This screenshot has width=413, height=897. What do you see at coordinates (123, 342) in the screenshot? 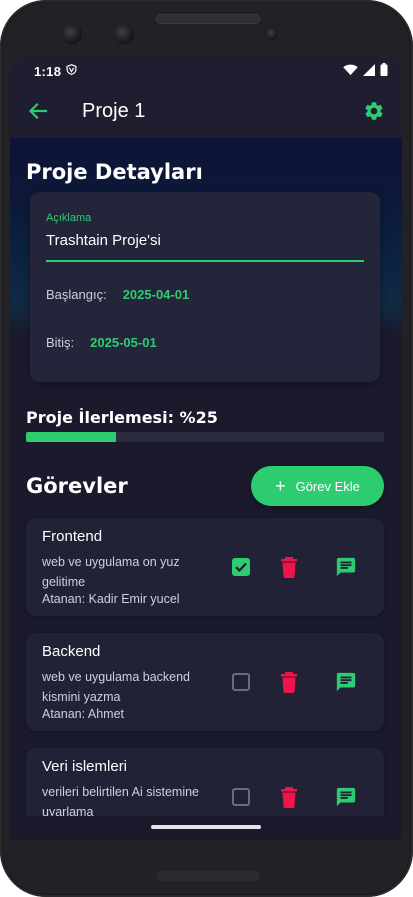
I see `end-date-value: 2025-05-01` at bounding box center [123, 342].